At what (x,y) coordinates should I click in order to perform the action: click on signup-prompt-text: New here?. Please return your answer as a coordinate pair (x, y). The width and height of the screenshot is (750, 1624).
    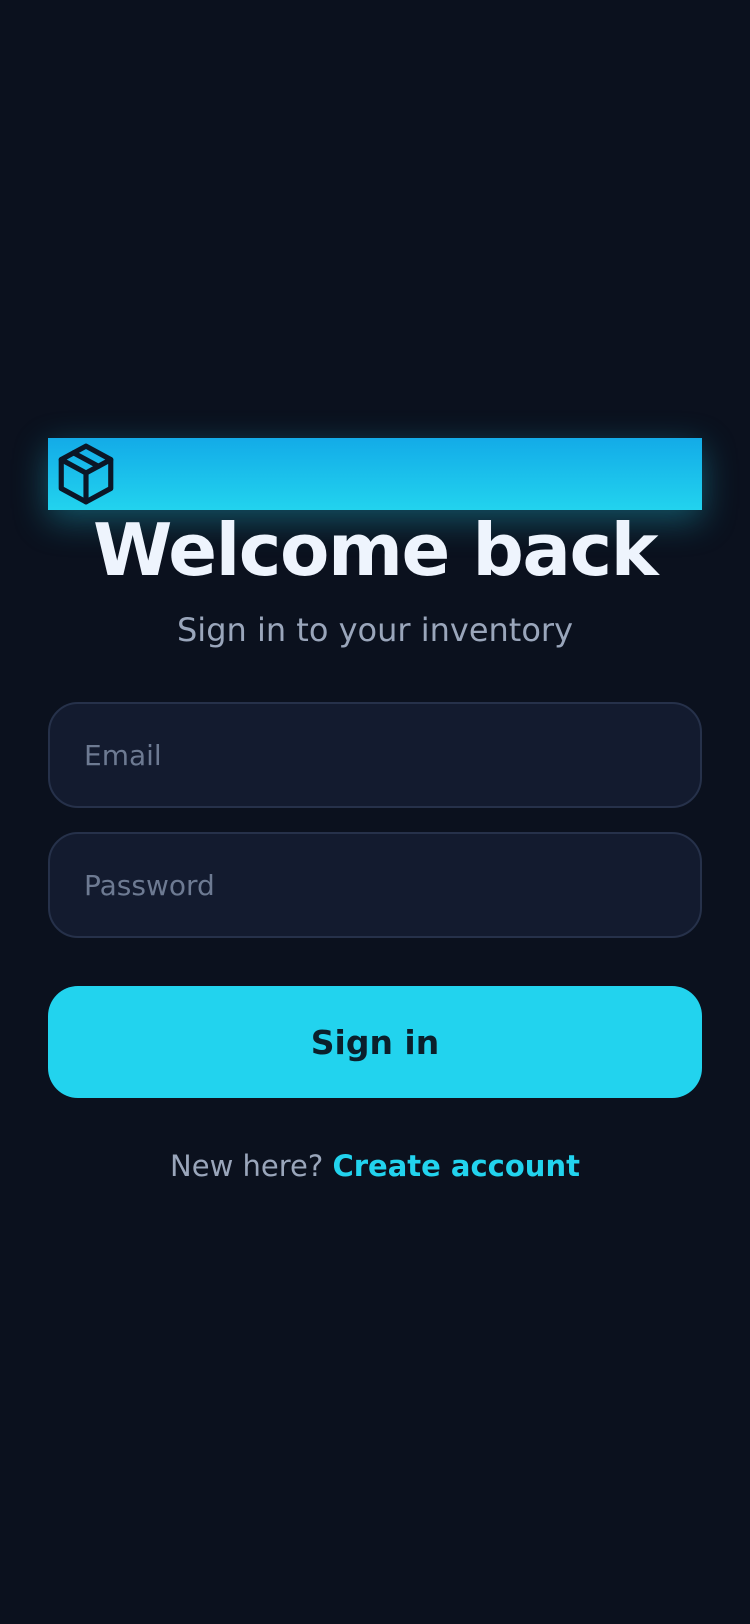
    Looking at the image, I should click on (251, 1166).